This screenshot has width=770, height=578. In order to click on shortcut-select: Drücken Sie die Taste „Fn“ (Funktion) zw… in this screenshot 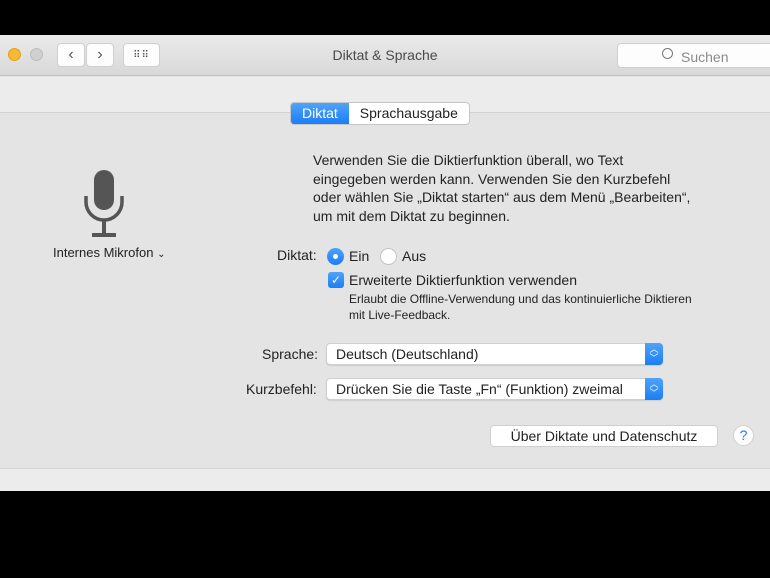, I will do `click(494, 389)`.